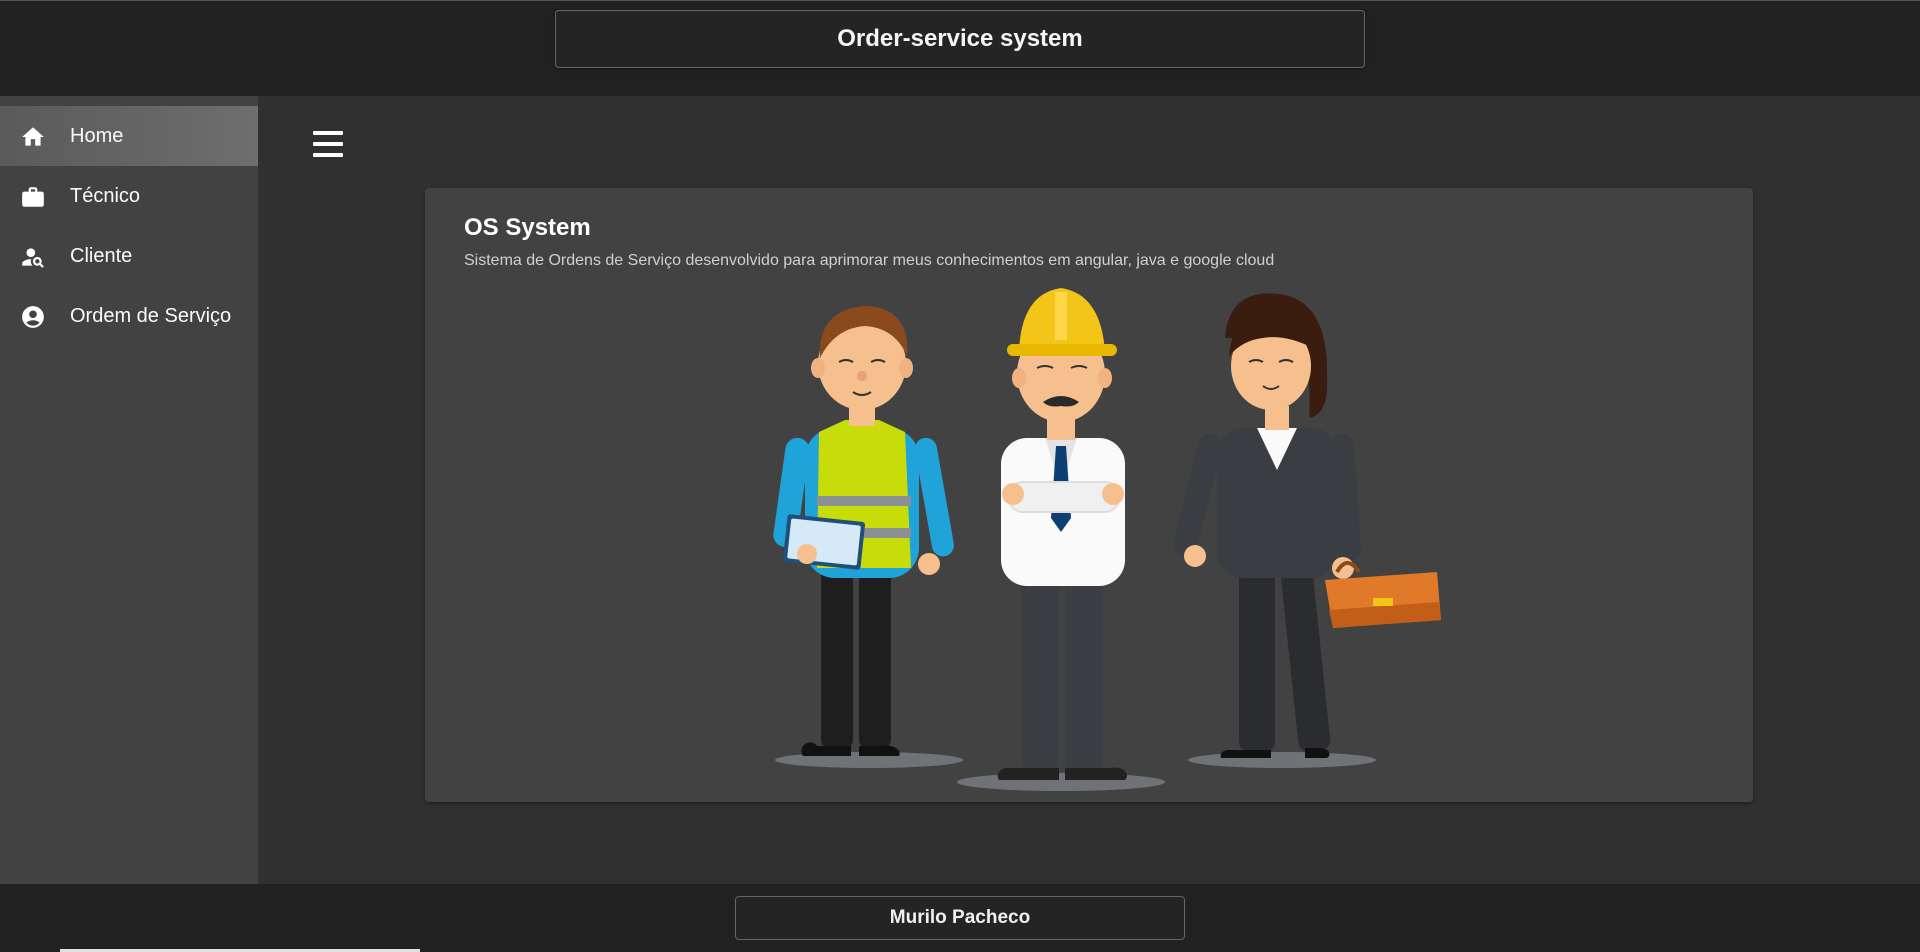 This screenshot has height=952, width=1920. Describe the element at coordinates (1307, 525) in the screenshot. I see `worker-businesswoman-figure` at that location.